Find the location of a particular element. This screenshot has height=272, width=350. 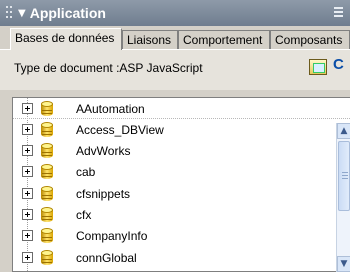

vertical-scrollbar: ▲ ▼ is located at coordinates (343, 197).